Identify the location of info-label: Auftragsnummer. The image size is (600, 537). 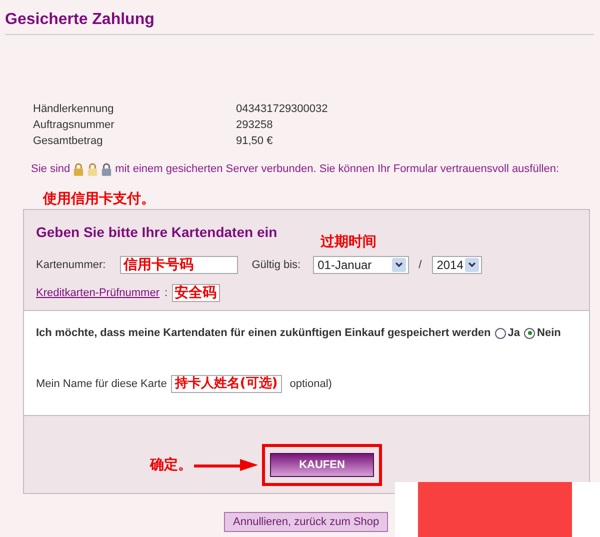
(74, 125).